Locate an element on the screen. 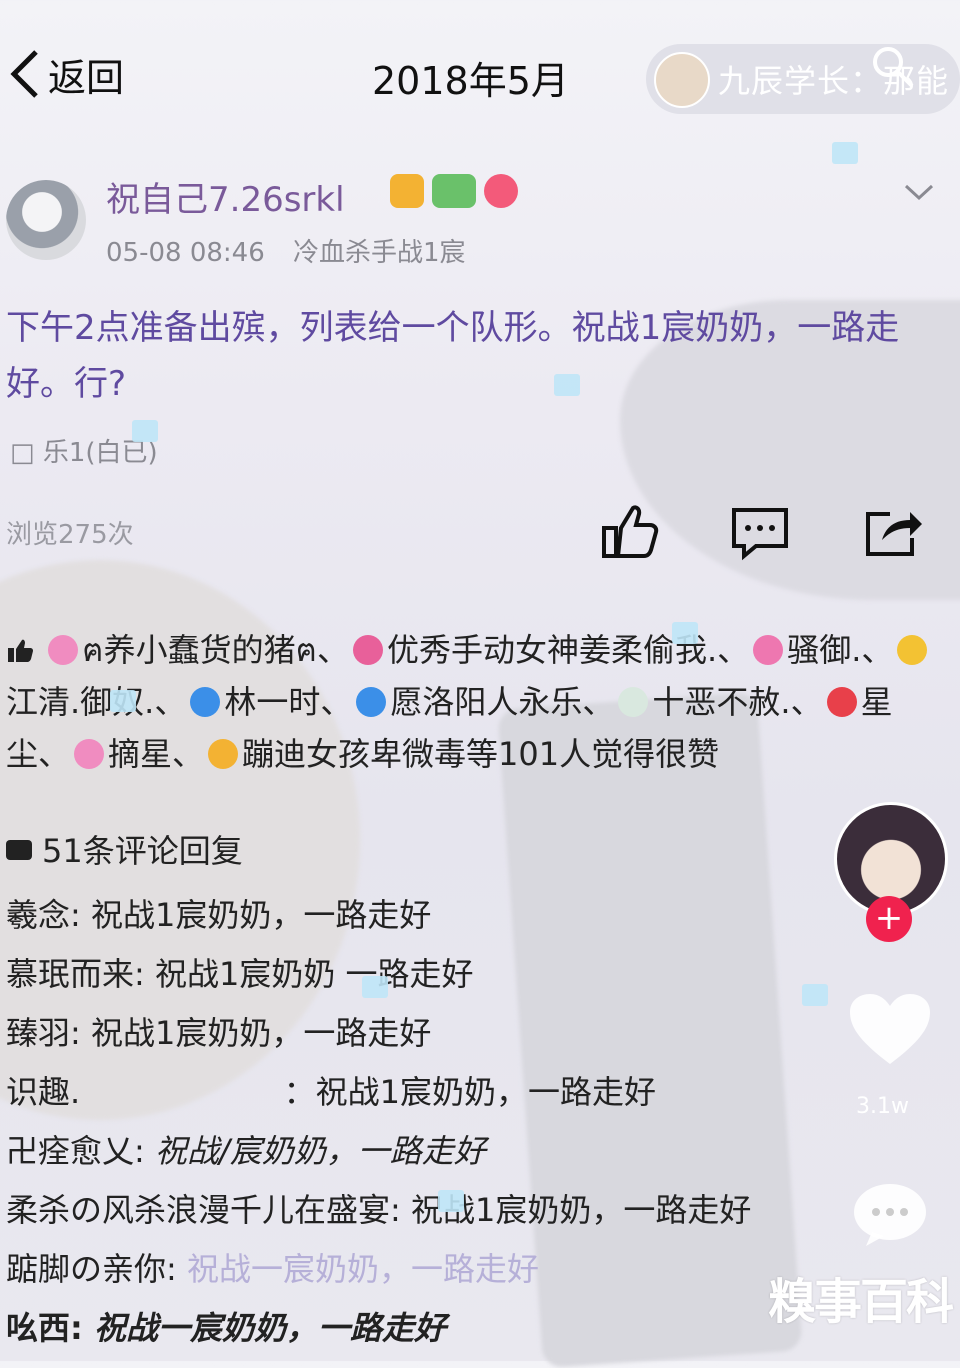 The height and width of the screenshot is (1368, 960). liker-name: 林一时、 is located at coordinates (288, 702).